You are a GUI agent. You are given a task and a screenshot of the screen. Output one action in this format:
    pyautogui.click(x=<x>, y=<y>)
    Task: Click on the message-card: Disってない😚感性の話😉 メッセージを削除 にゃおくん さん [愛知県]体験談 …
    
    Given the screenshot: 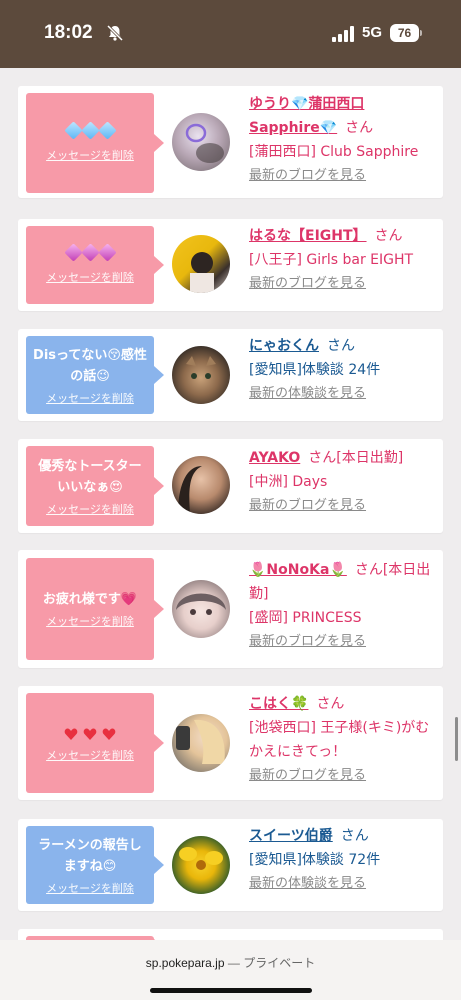 What is the action you would take?
    pyautogui.click(x=230, y=375)
    